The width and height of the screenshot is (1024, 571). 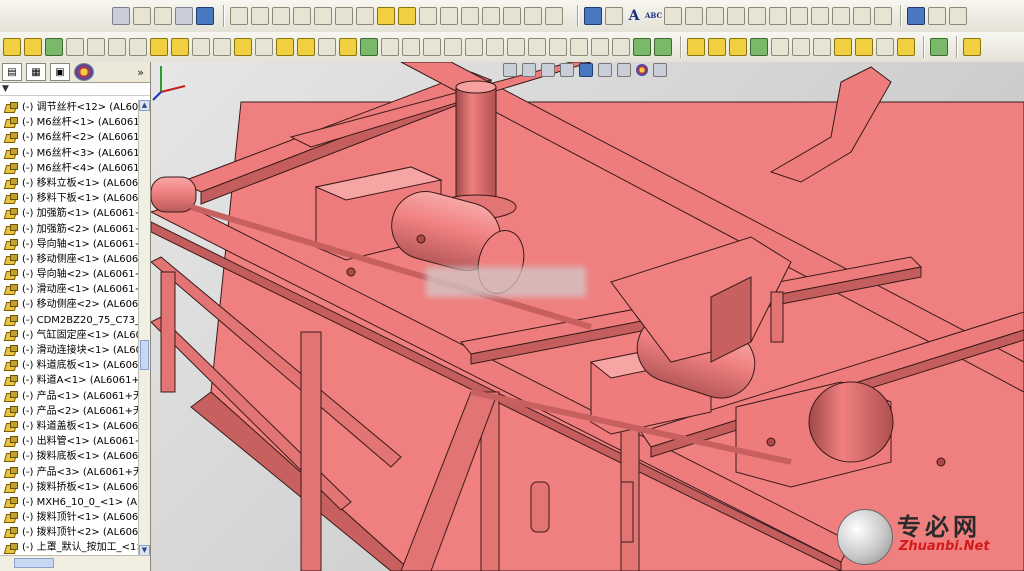 What do you see at coordinates (142, 16) in the screenshot?
I see `component-icon` at bounding box center [142, 16].